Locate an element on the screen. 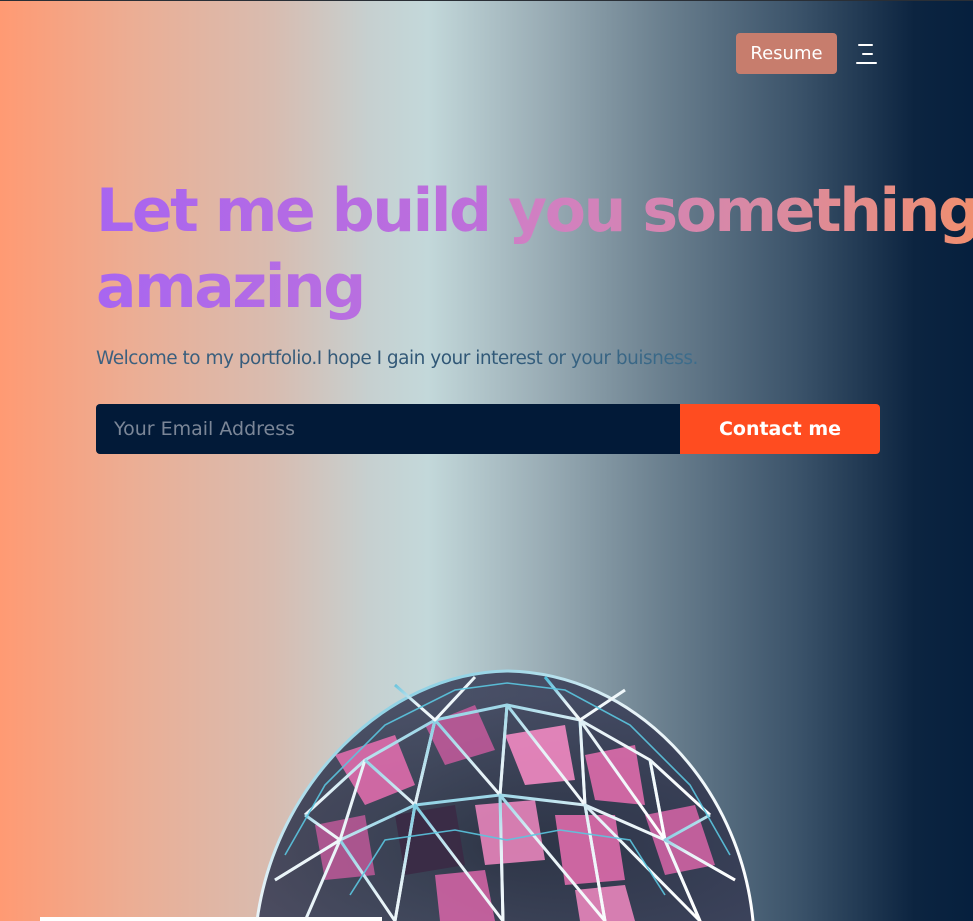  contact-form: Contact me is located at coordinates (488, 429).